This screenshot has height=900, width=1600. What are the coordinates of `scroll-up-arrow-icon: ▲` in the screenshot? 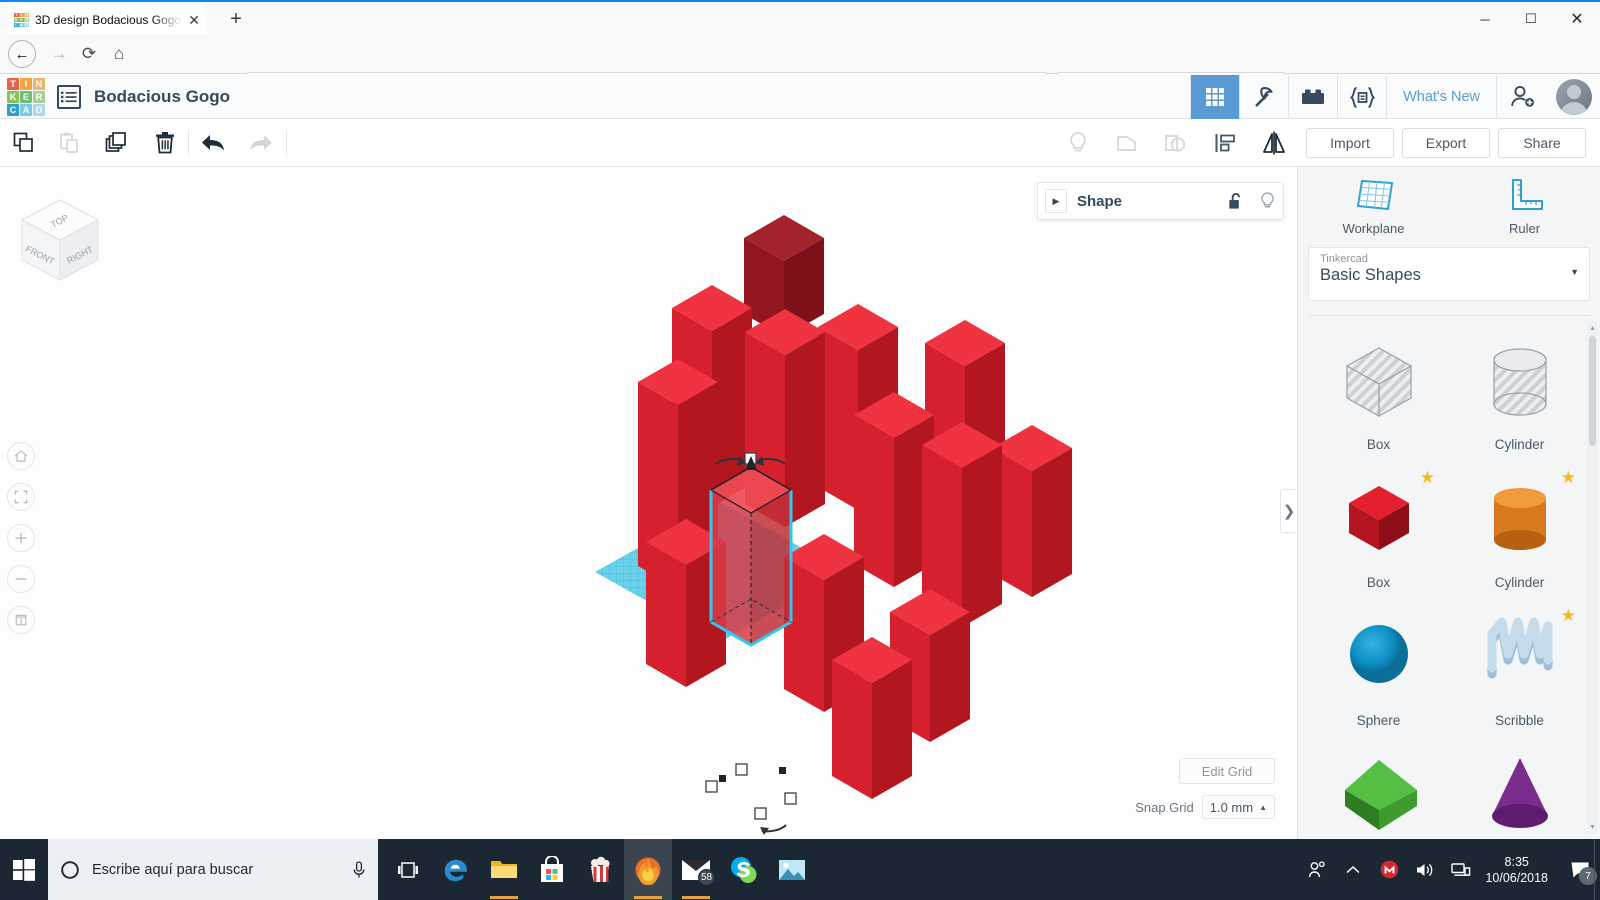 It's located at (1592, 328).